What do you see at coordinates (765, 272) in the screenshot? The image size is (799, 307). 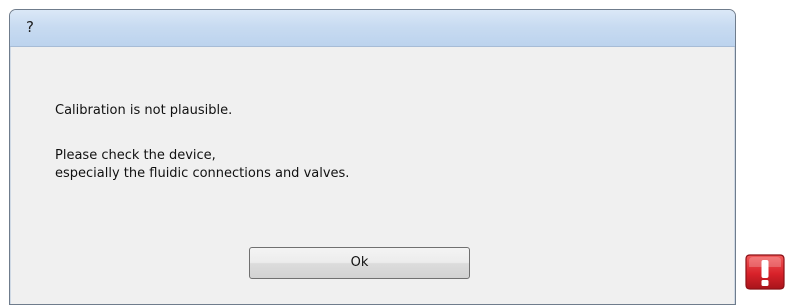 I see `warning-exclamation-icon` at bounding box center [765, 272].